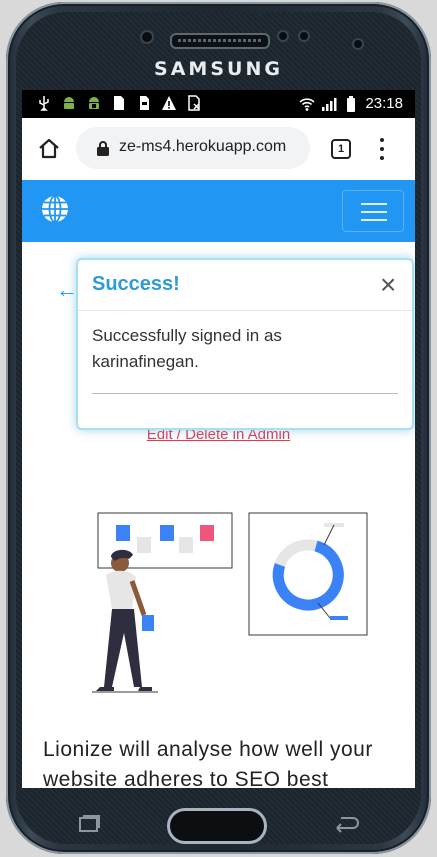  What do you see at coordinates (103, 148) in the screenshot?
I see `lock-icon` at bounding box center [103, 148].